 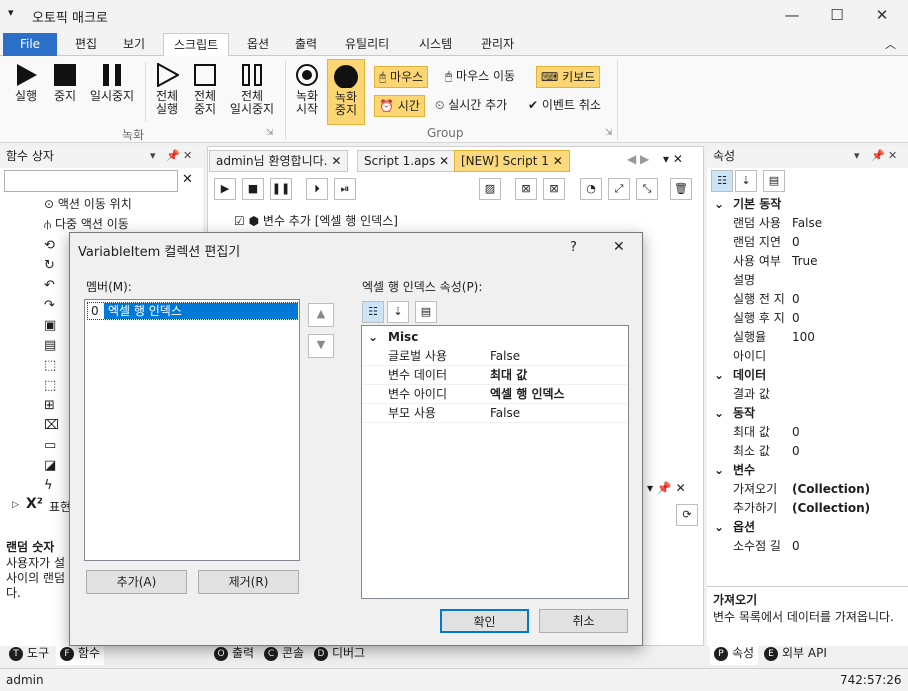 I want to click on property-row: 설명, so click(x=807, y=280).